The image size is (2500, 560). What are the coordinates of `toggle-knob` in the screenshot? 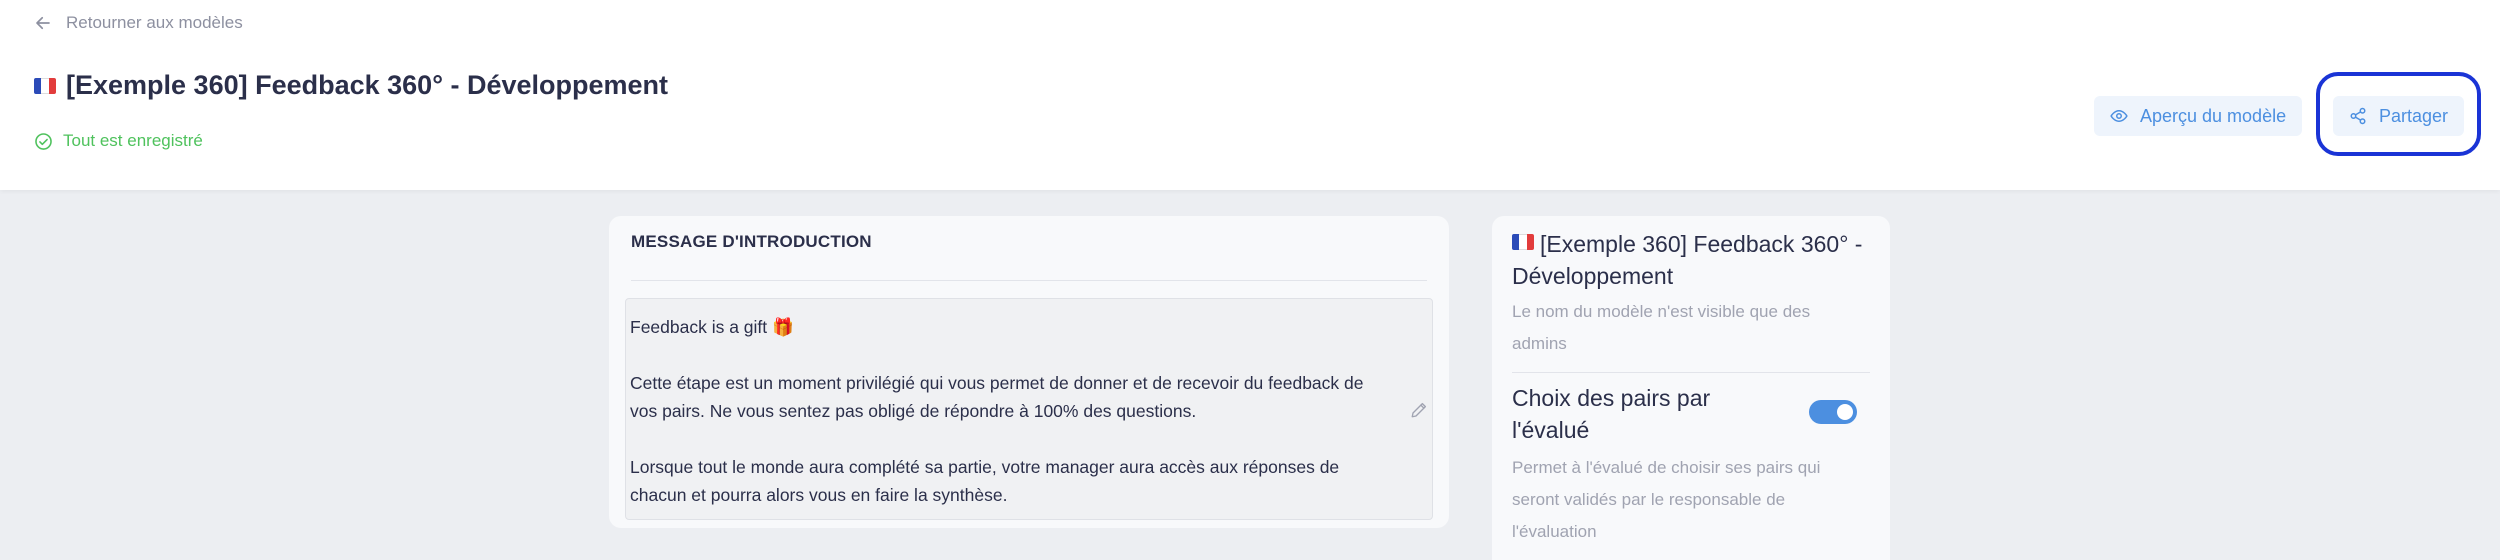 It's located at (1845, 412).